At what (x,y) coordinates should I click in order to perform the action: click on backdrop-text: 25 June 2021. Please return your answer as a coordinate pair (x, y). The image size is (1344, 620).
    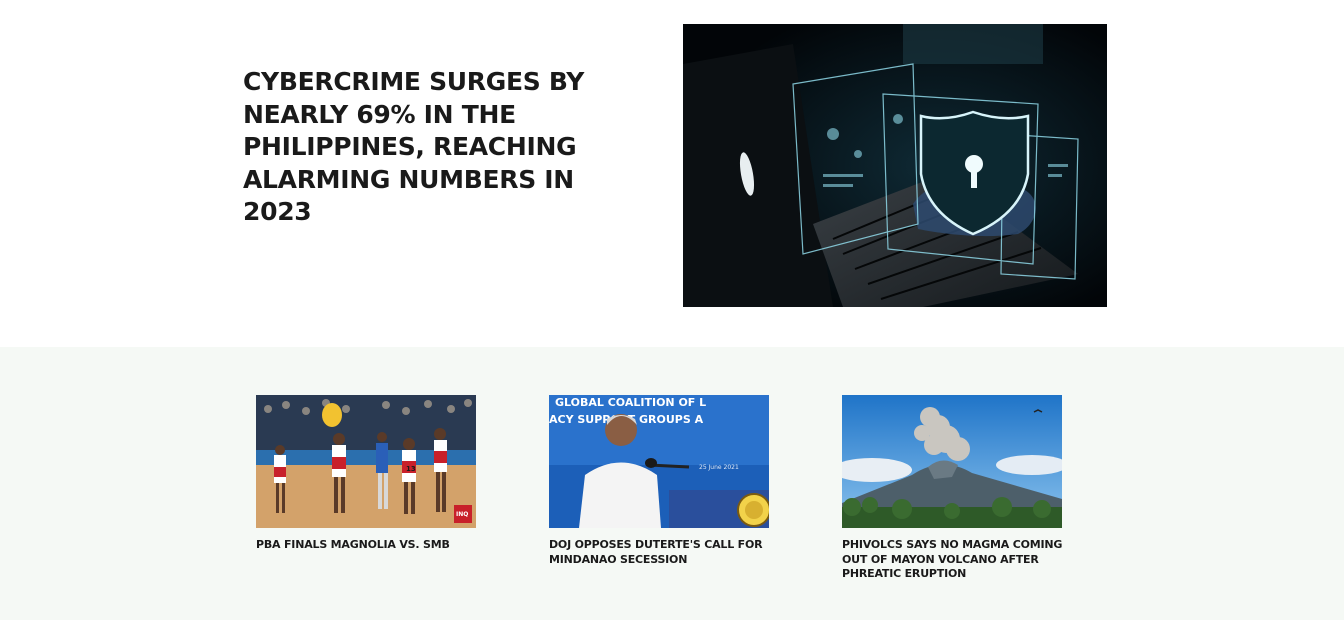
    Looking at the image, I should click on (719, 467).